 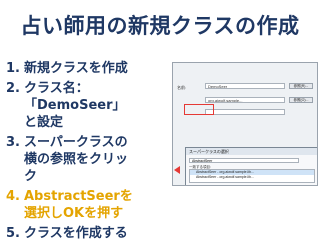 What do you see at coordinates (245, 86) in the screenshot?
I see `name-field: DemoSeer` at bounding box center [245, 86].